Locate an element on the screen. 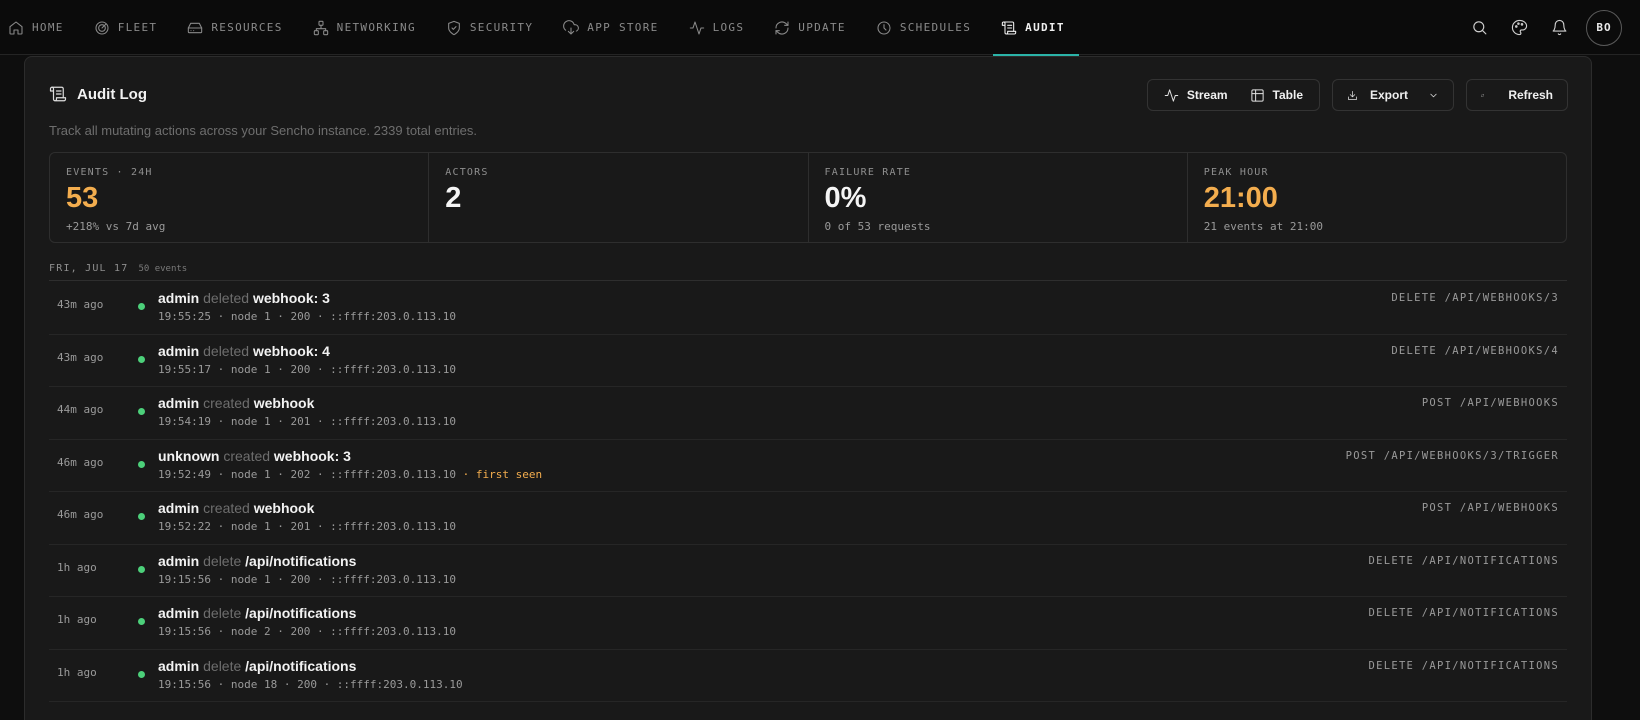  table-label: Table is located at coordinates (1287, 95).